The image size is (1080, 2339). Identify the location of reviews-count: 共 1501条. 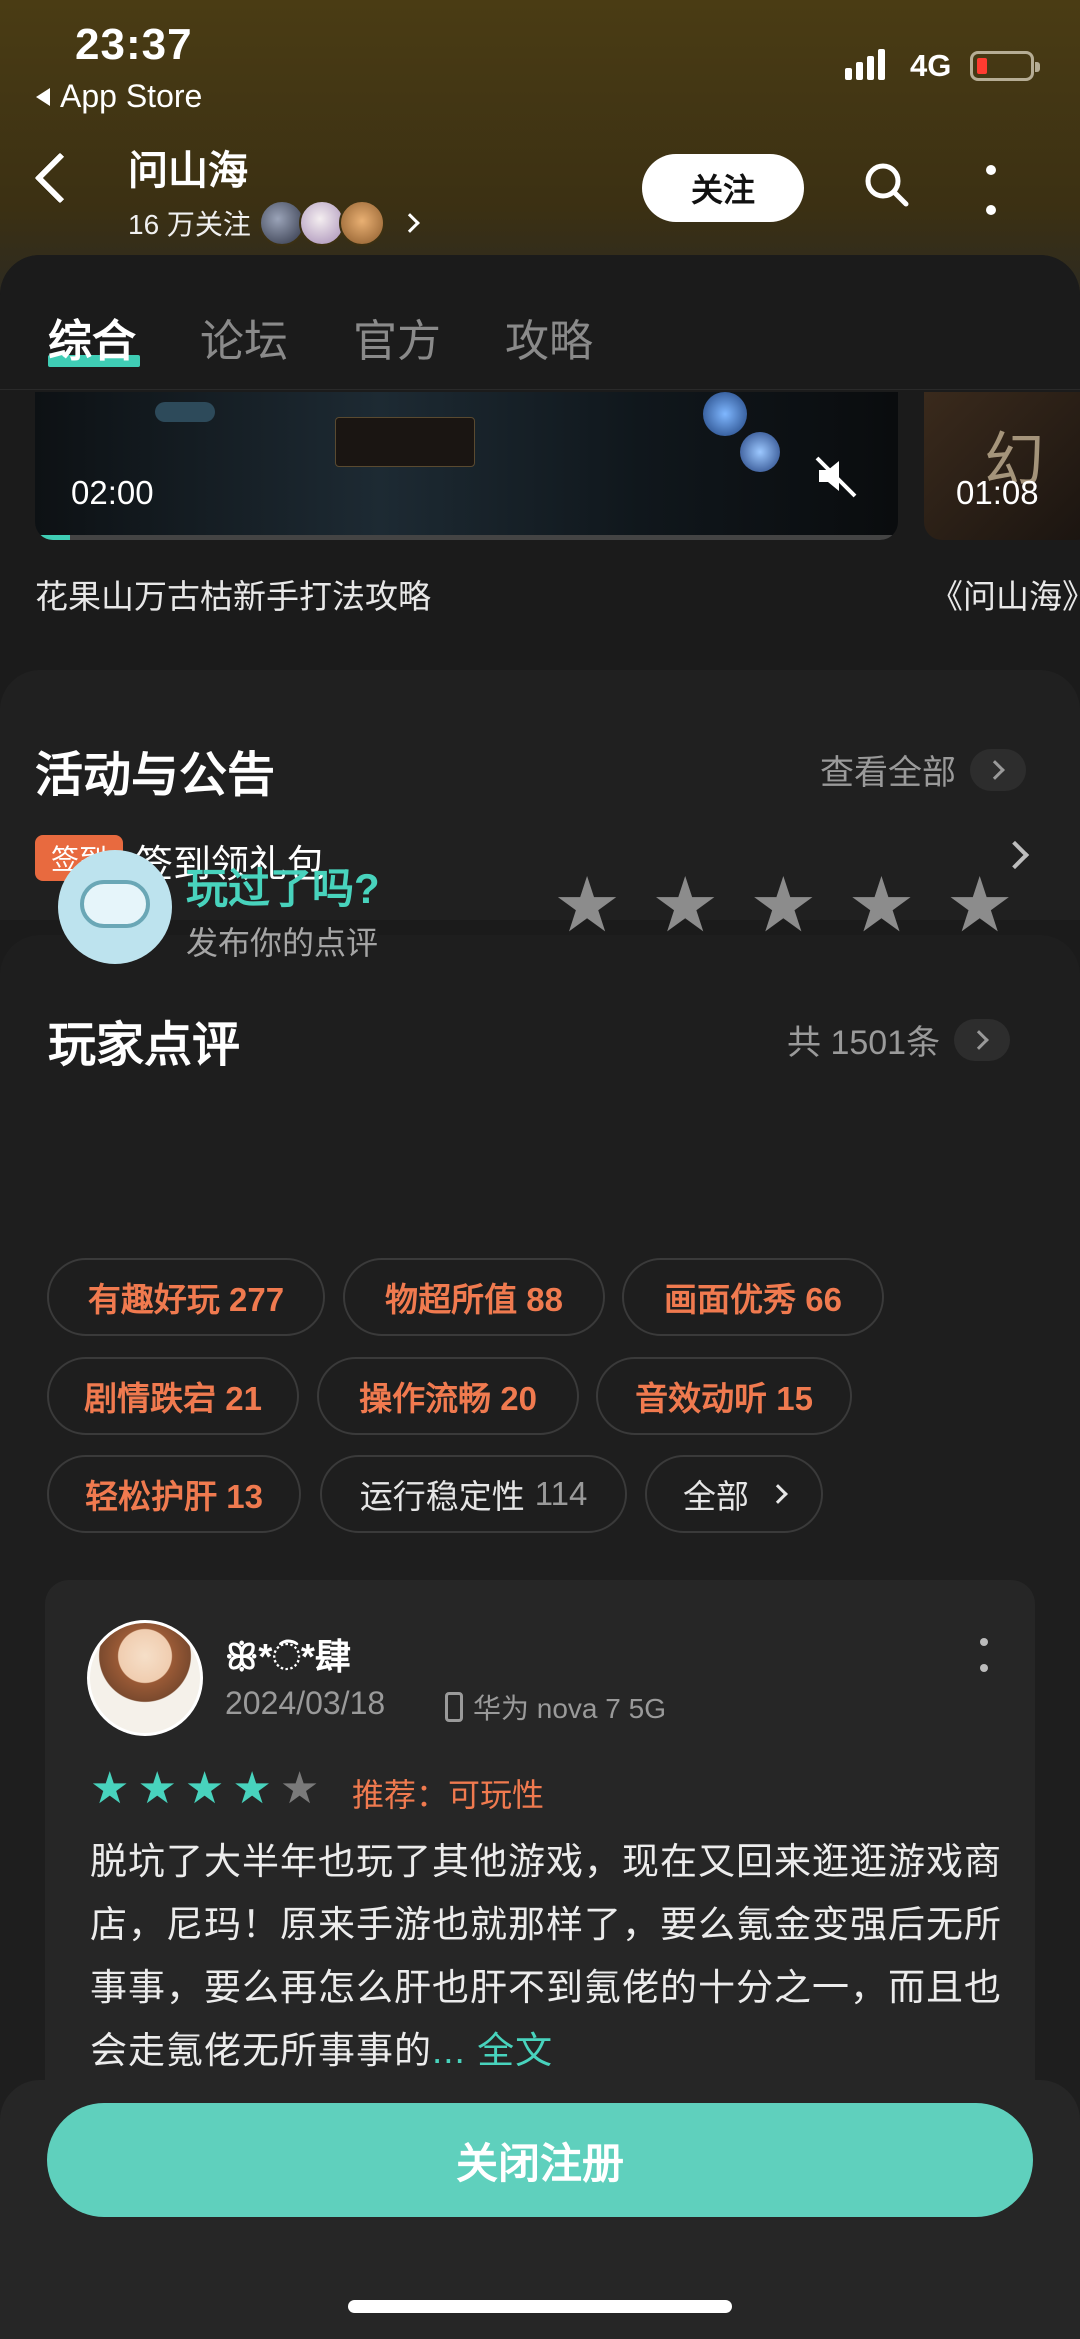
(899, 1039).